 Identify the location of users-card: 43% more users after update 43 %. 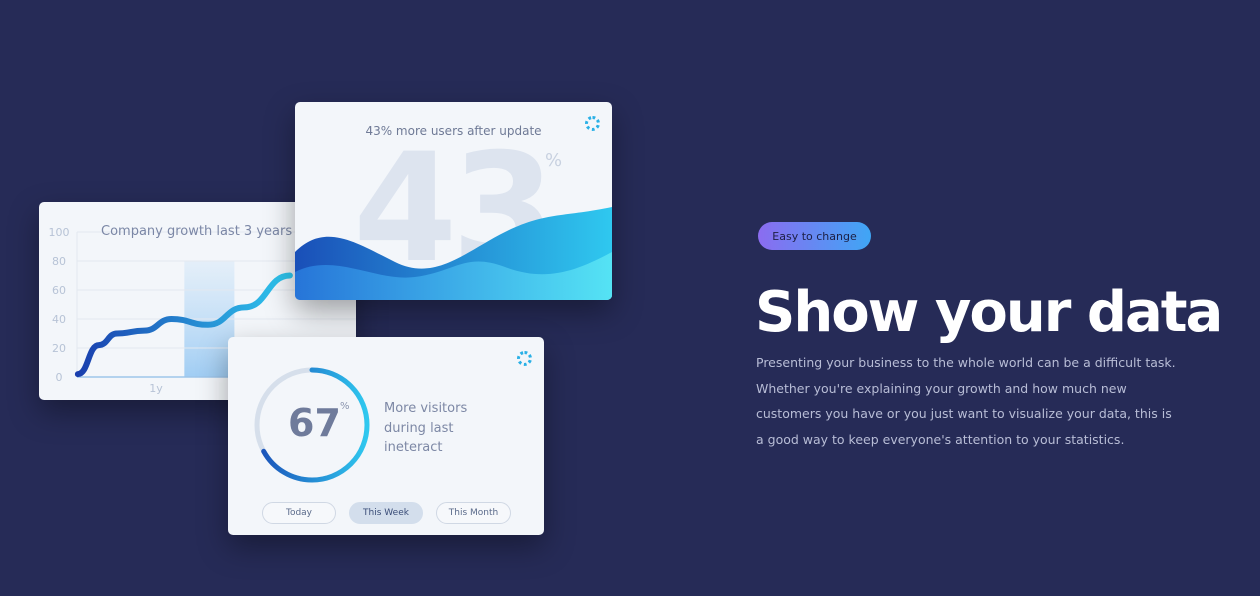
(453, 201).